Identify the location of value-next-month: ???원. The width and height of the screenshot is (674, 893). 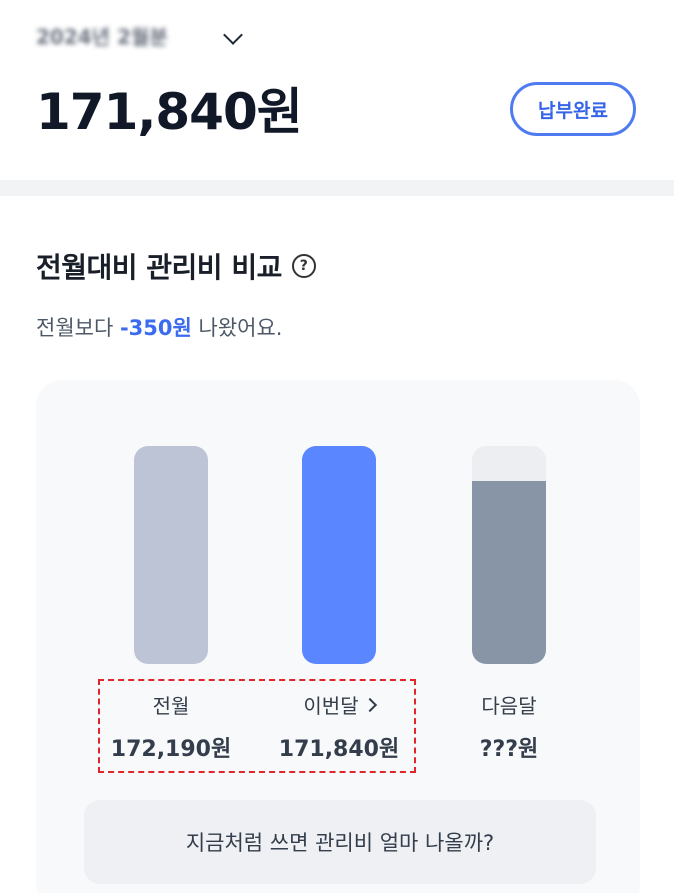
(509, 749).